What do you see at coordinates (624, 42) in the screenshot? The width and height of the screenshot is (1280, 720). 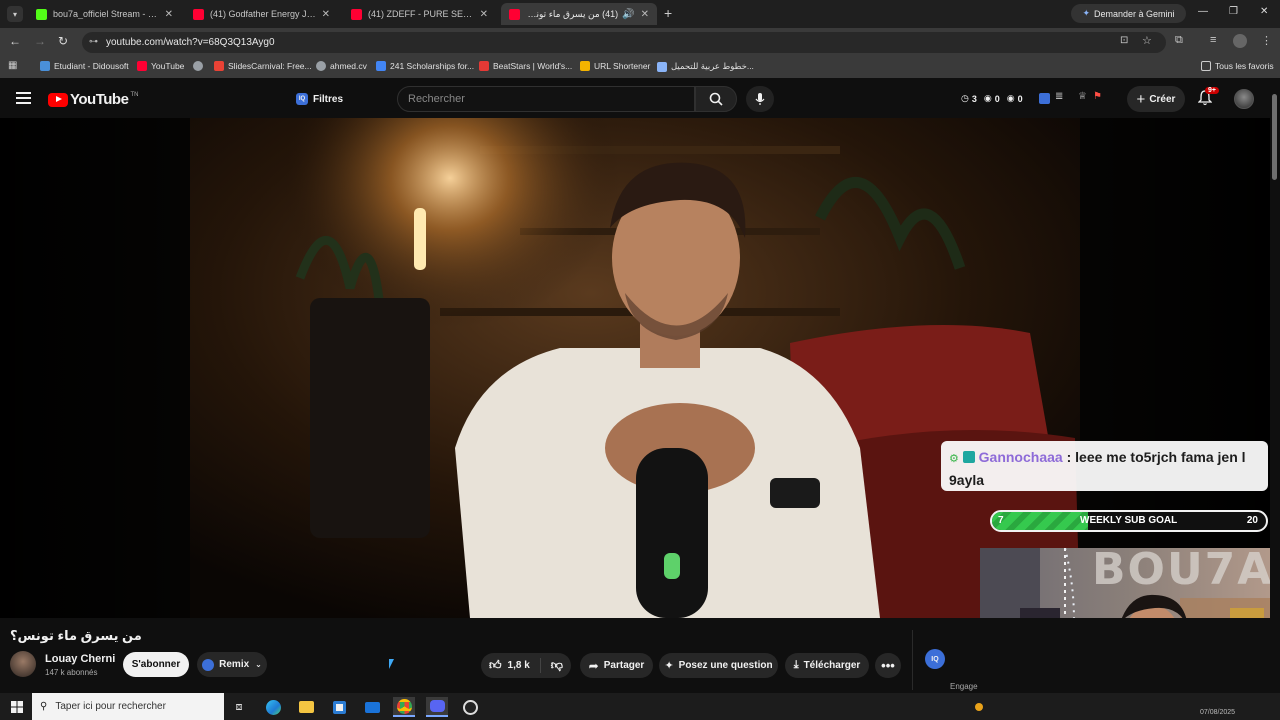 I see `address-bar: ⊶ youtube.com/watch?v=68Q3Q13Ayg0 ⊡ ☆` at bounding box center [624, 42].